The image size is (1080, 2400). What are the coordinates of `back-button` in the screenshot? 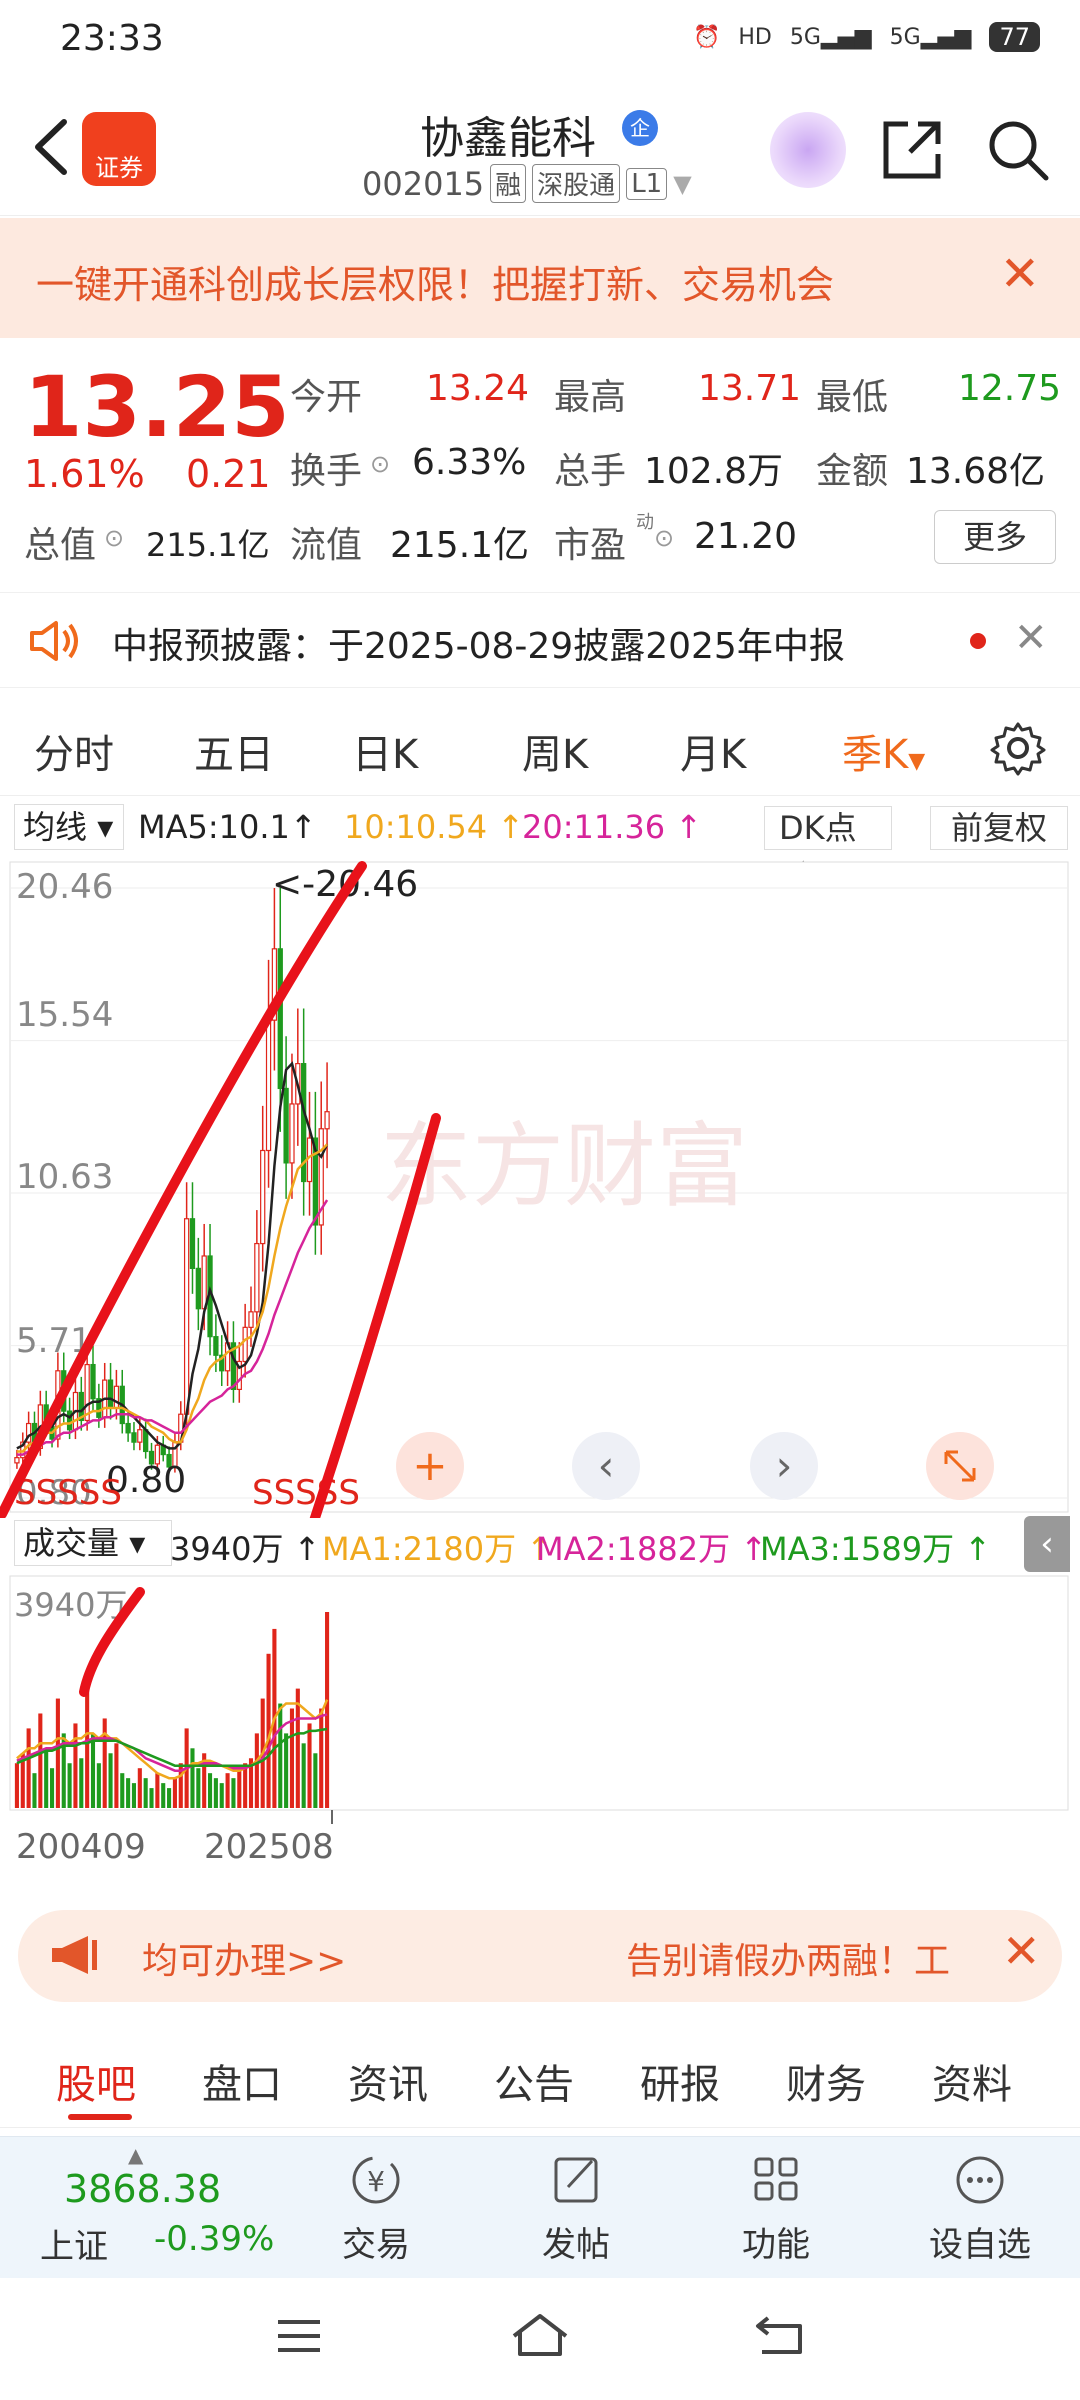 It's located at (52, 147).